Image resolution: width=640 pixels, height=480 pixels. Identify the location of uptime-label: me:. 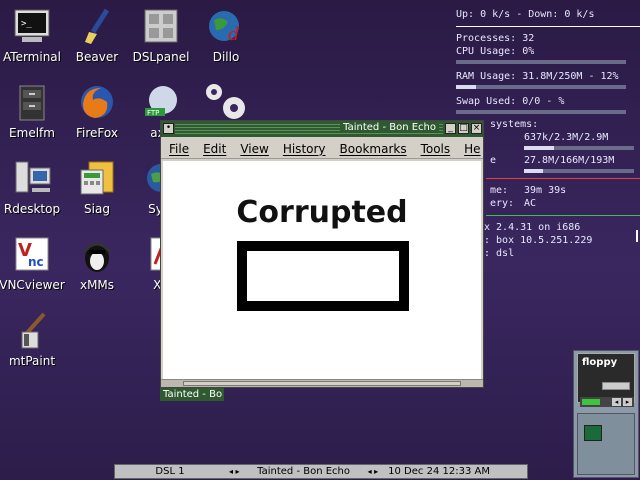
(499, 190).